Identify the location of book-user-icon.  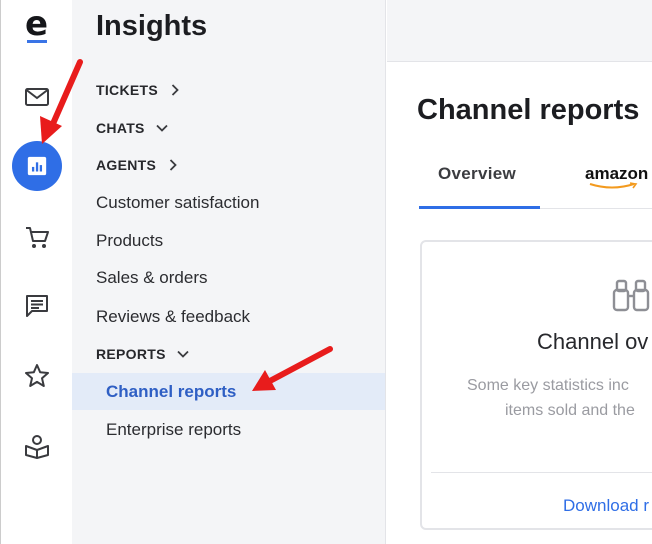
(37, 446).